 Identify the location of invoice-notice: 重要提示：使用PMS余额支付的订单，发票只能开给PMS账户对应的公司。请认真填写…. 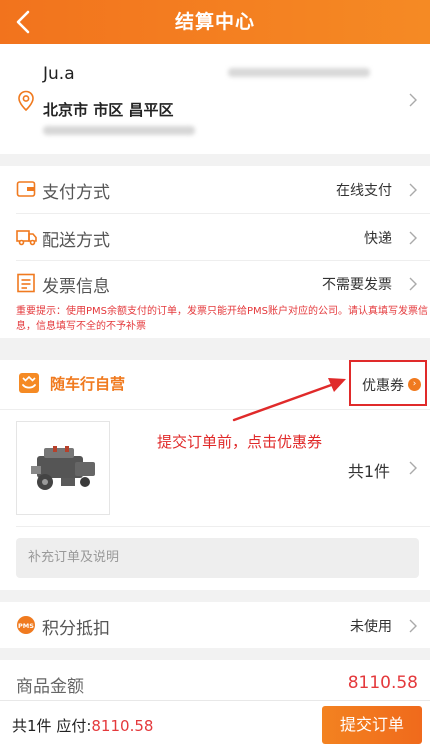
(222, 319).